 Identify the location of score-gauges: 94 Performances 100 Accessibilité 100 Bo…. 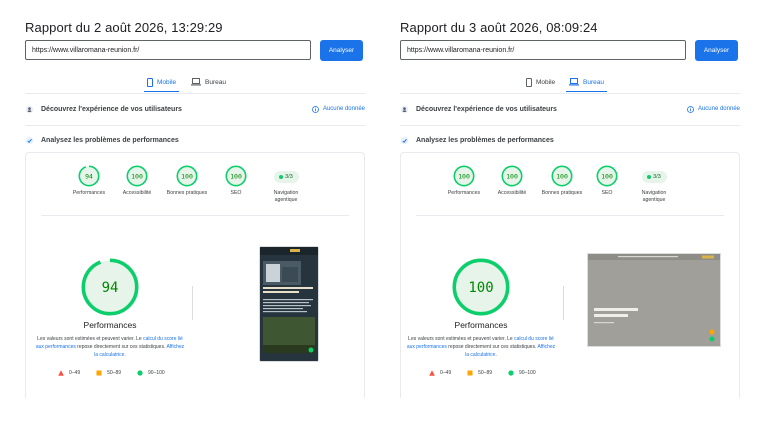
(195, 190).